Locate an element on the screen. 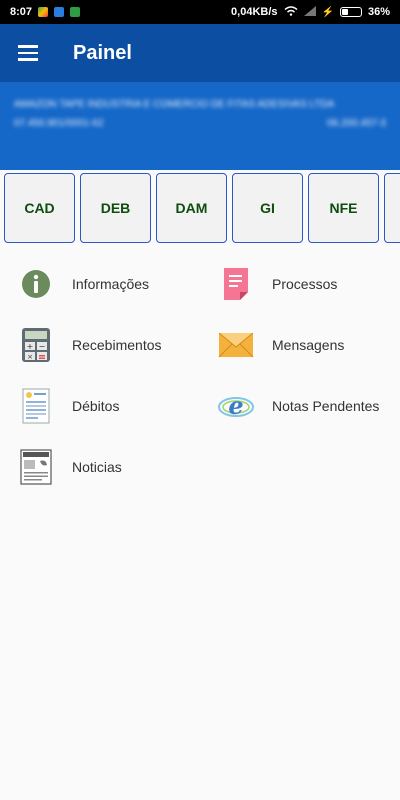 The image size is (400, 800). menu-item-informacoes: Informações is located at coordinates (76, 284).